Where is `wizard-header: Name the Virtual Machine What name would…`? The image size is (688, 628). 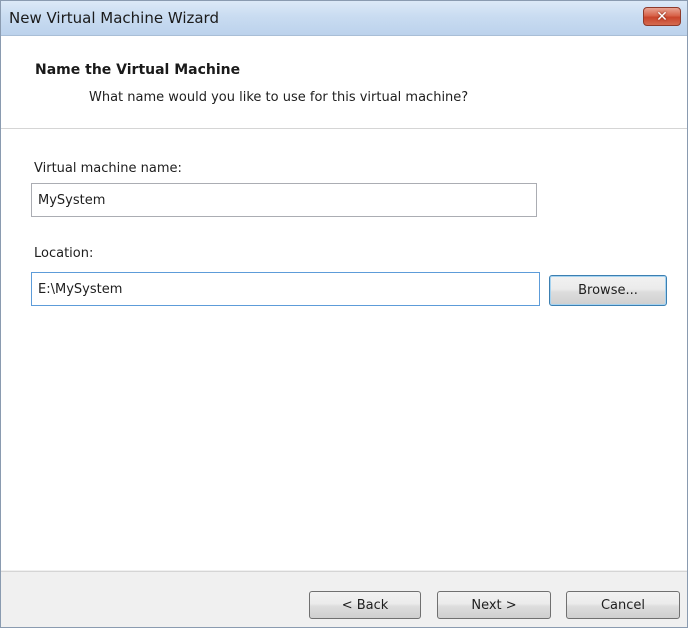
wizard-header: Name the Virtual Machine What name would… is located at coordinates (344, 82).